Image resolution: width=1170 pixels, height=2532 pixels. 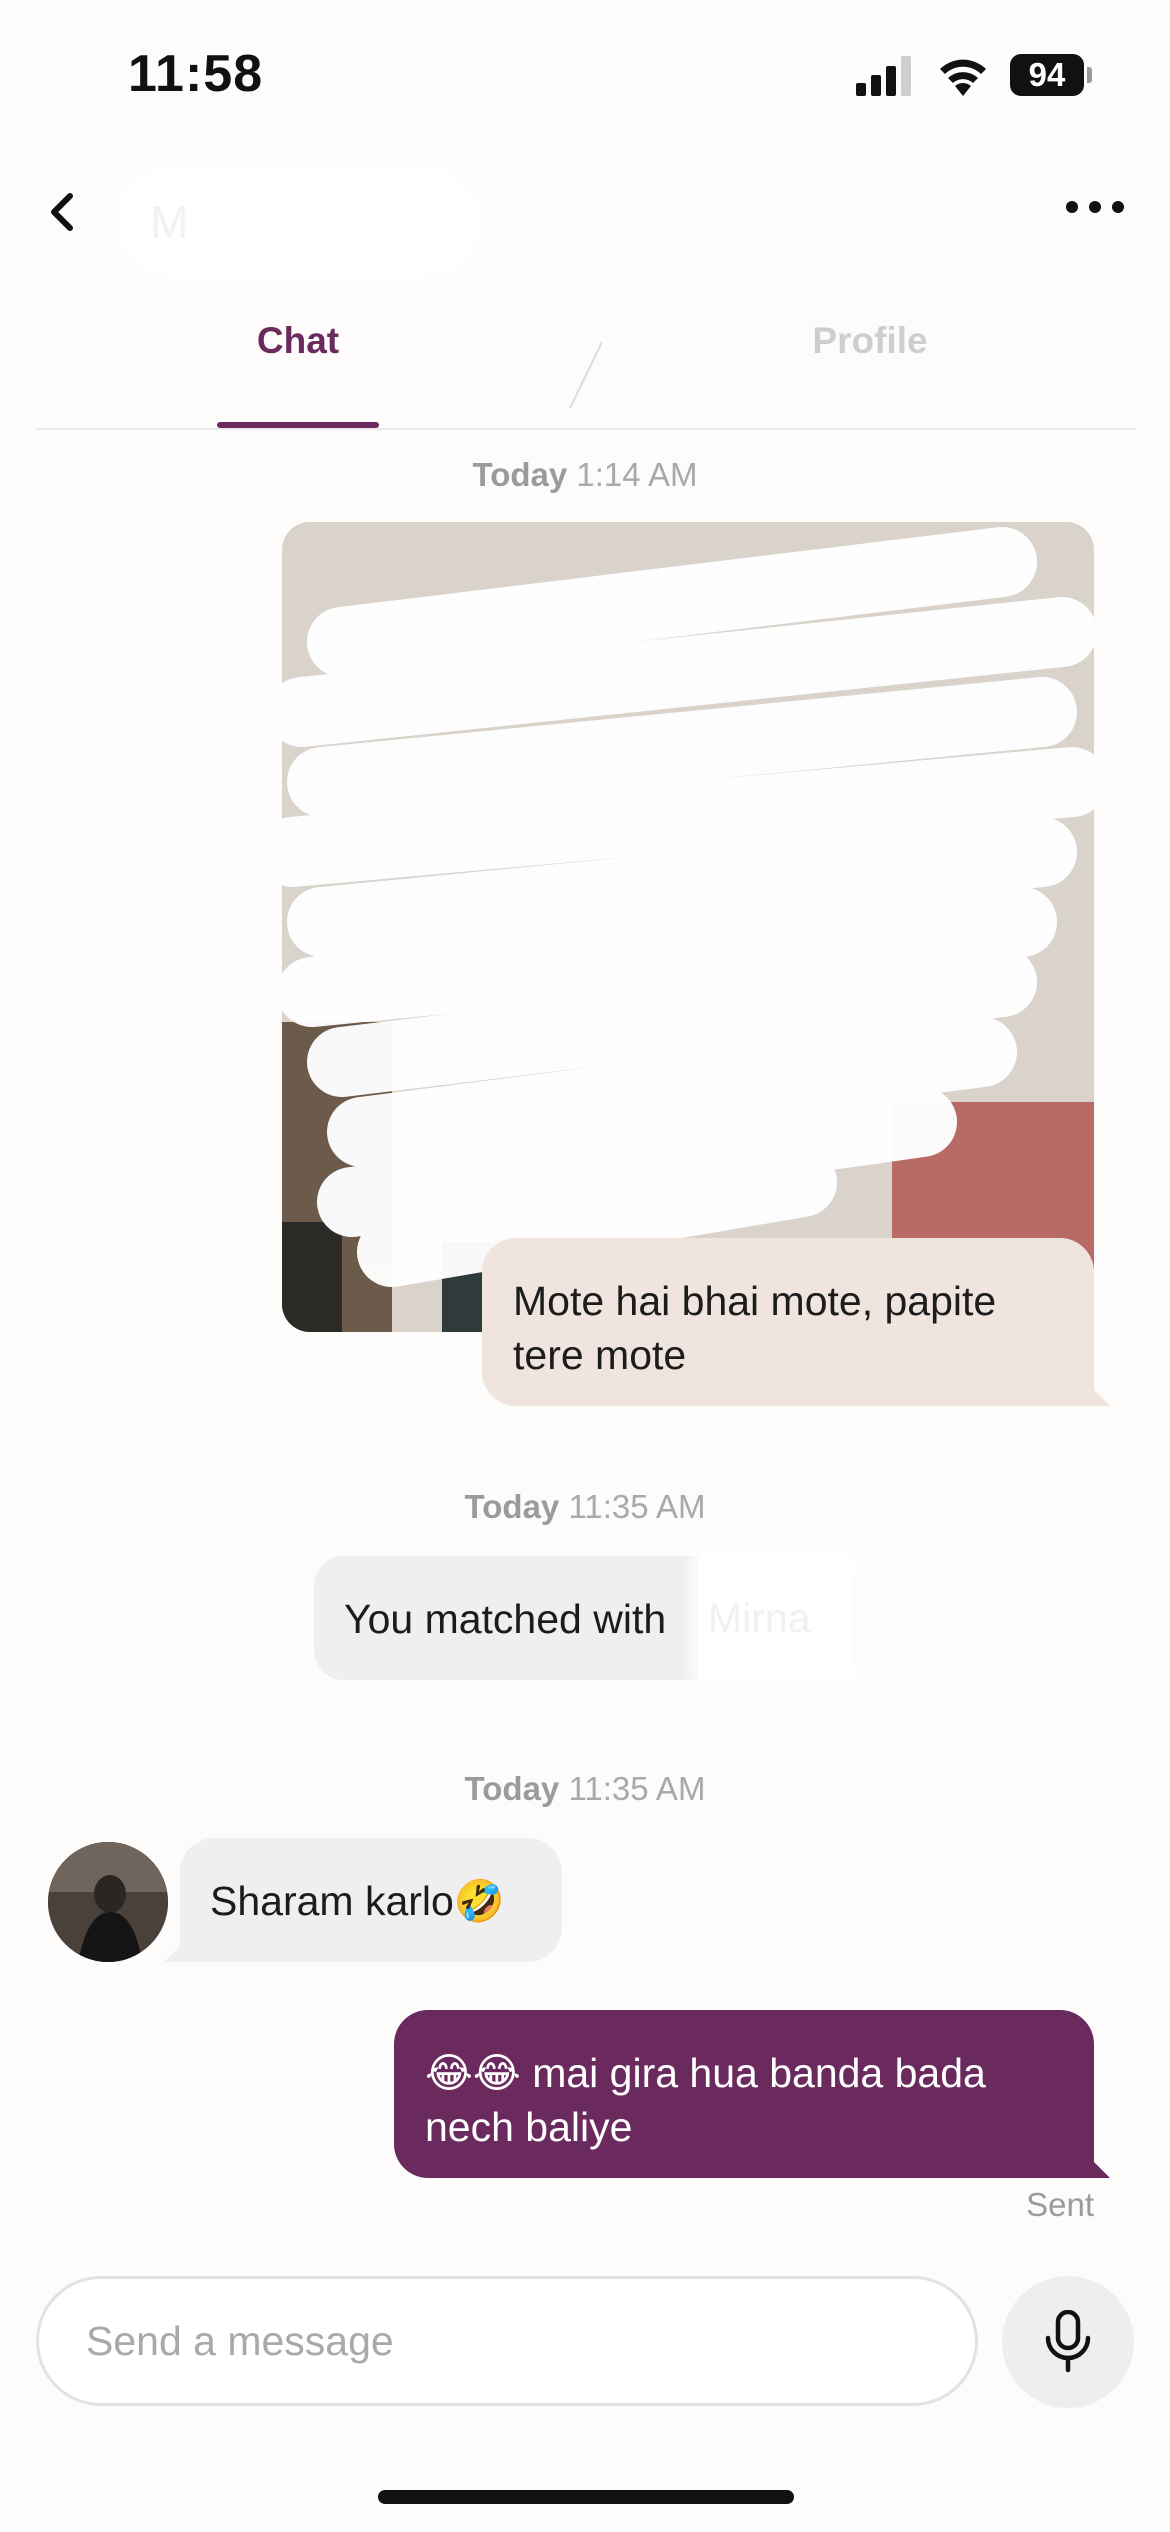 I want to click on match-notice-text: You matched with, so click(x=505, y=1619).